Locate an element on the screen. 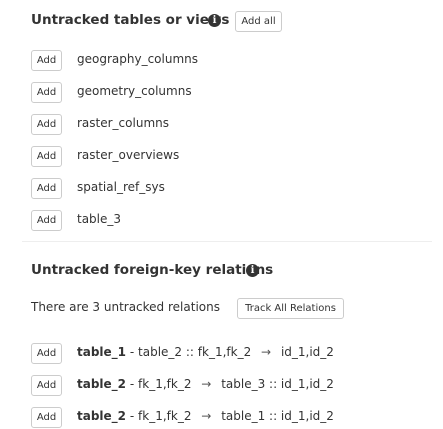  table-name: geography_columns is located at coordinates (137, 59).